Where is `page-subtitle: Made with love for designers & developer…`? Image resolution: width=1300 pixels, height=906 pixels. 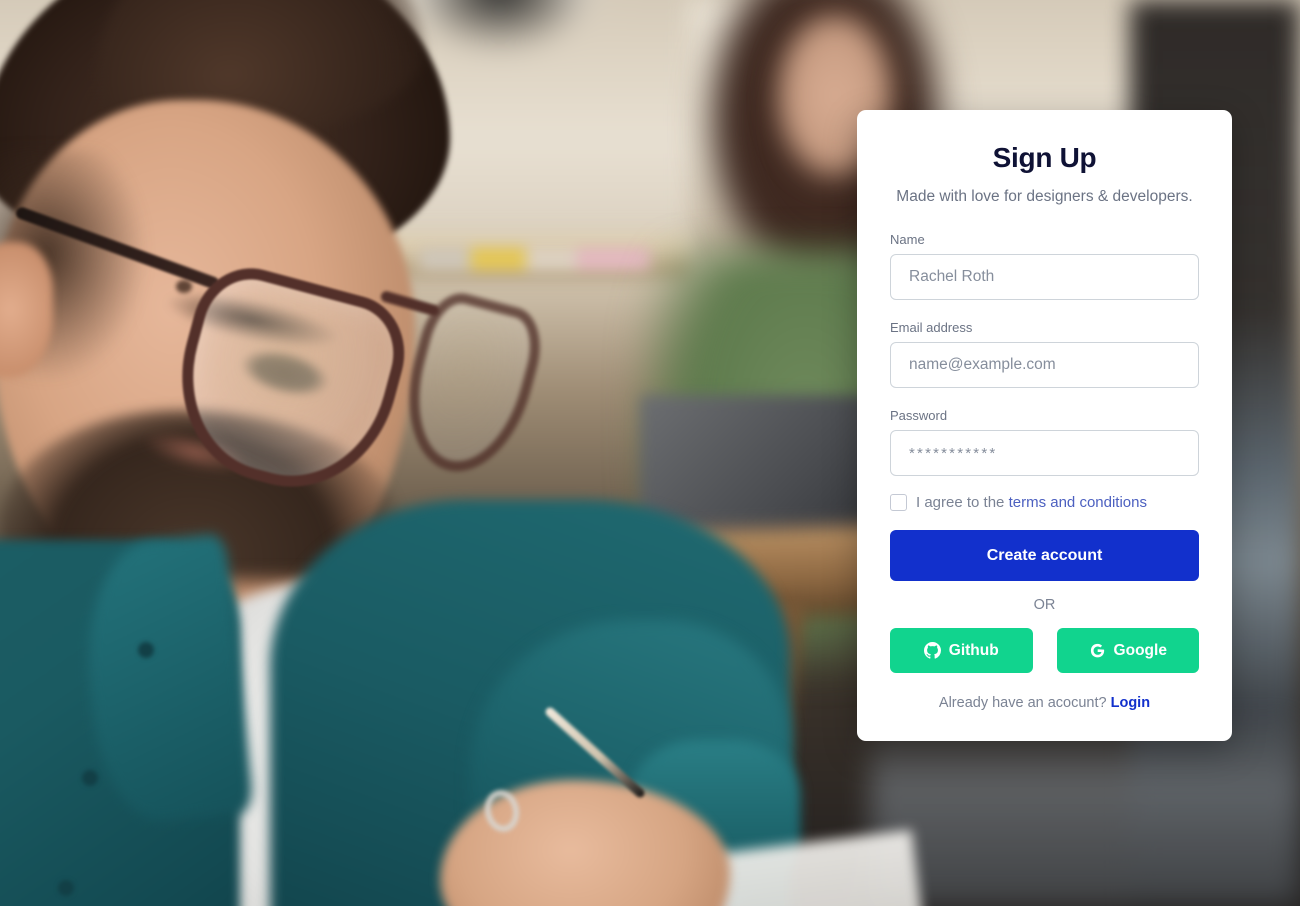 page-subtitle: Made with love for designers & developer… is located at coordinates (1044, 197).